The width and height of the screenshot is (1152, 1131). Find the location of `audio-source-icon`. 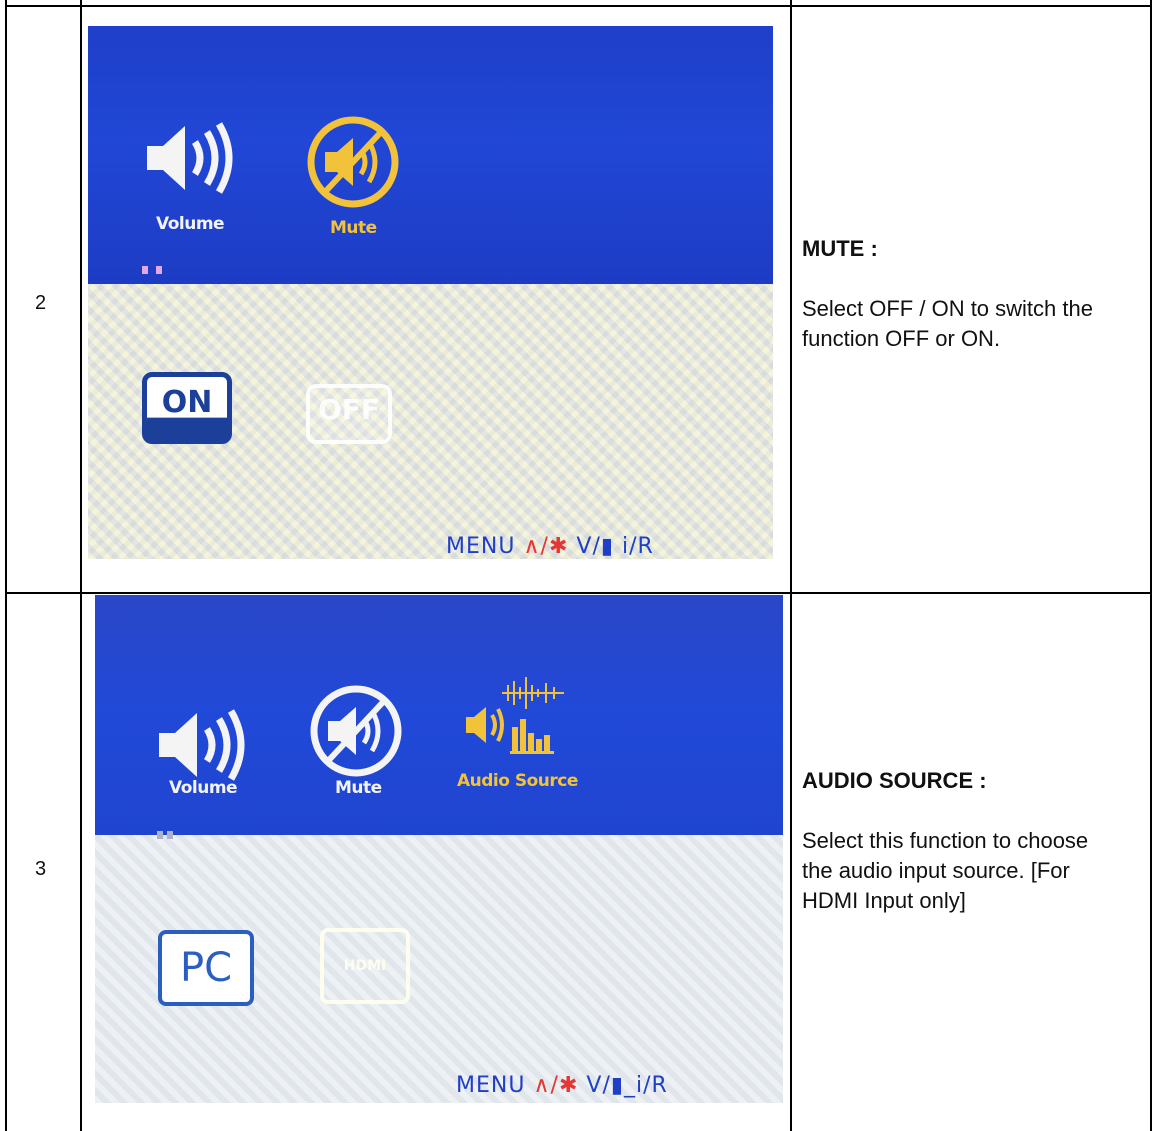

audio-source-icon is located at coordinates (515, 715).